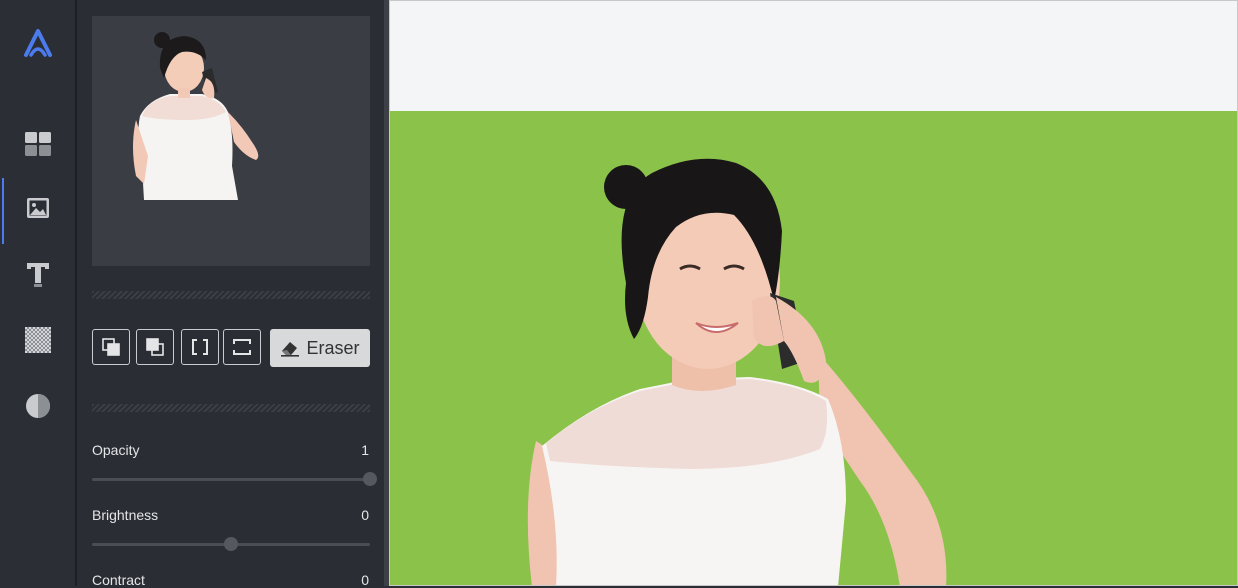  I want to click on image-icon, so click(37, 208).